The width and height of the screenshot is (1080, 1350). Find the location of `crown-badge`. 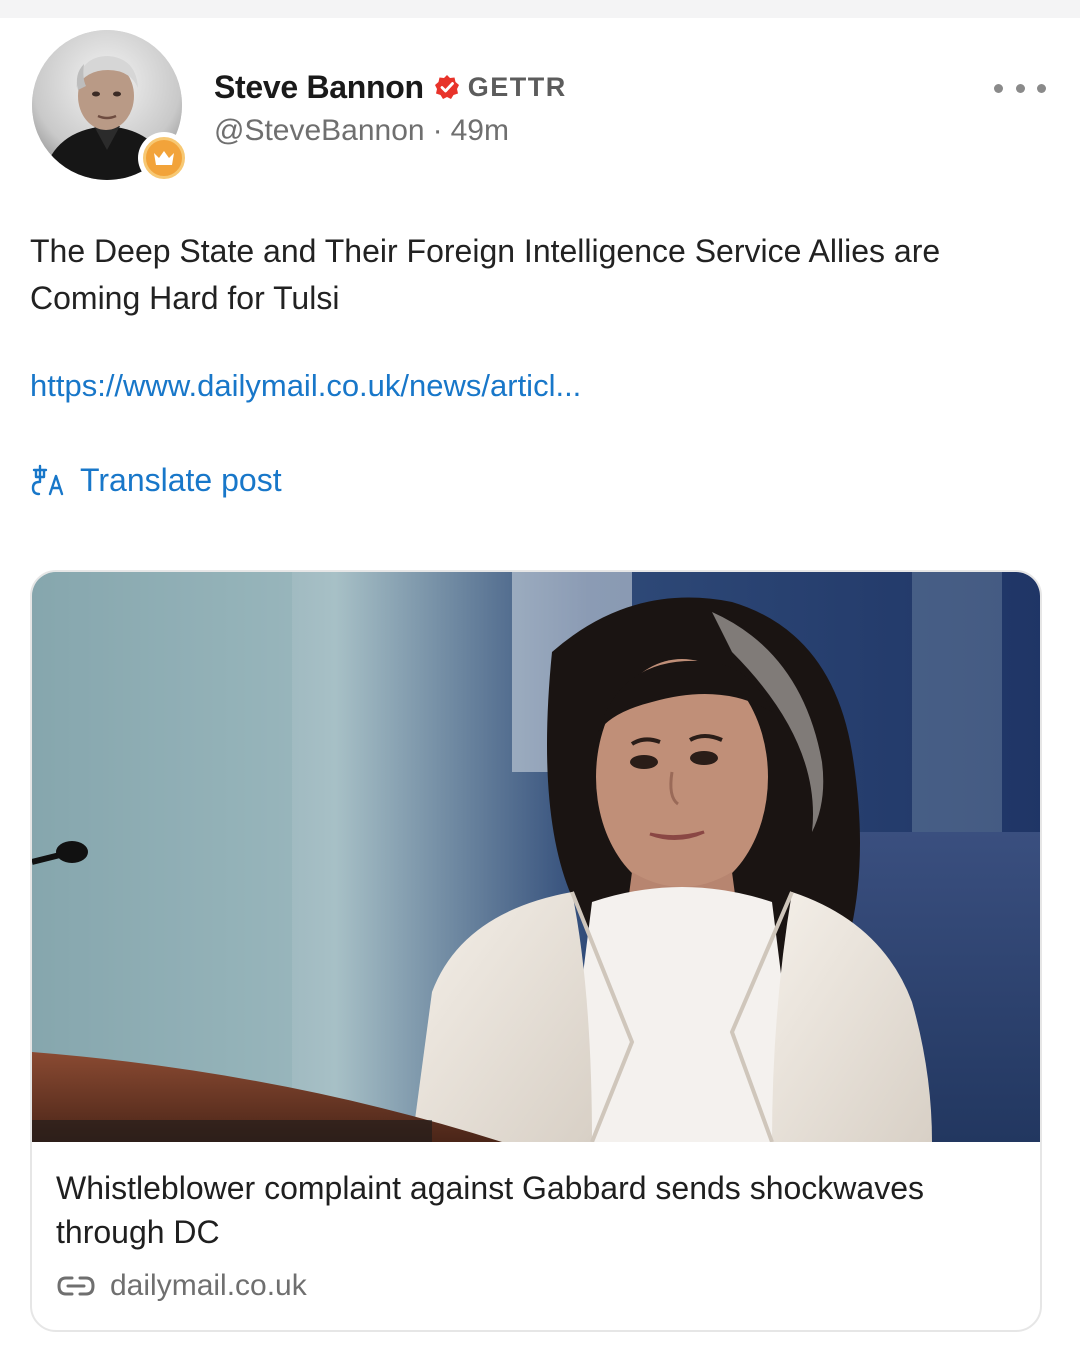

crown-badge is located at coordinates (164, 158).